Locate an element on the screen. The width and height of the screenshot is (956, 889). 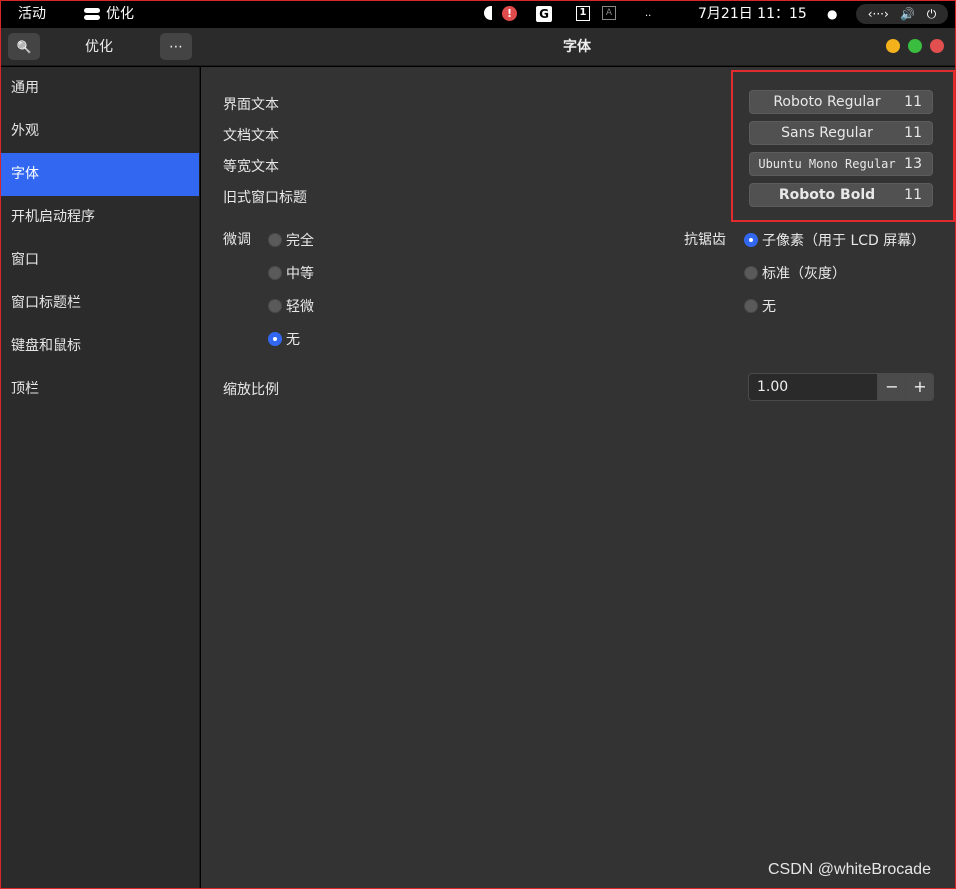
scaling-factor-spinner: 1.00 − + is located at coordinates (841, 387).